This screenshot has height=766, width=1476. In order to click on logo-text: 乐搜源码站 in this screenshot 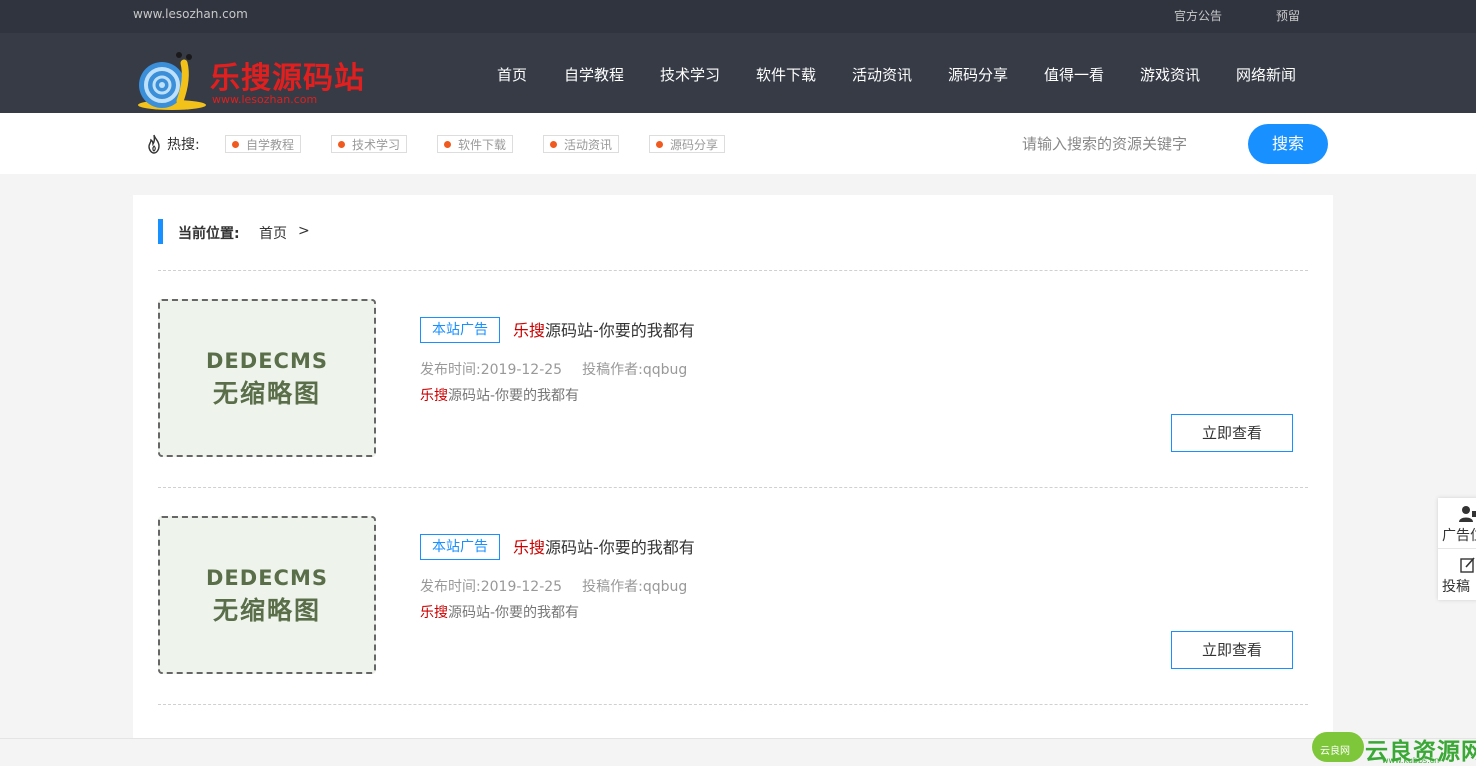, I will do `click(287, 78)`.